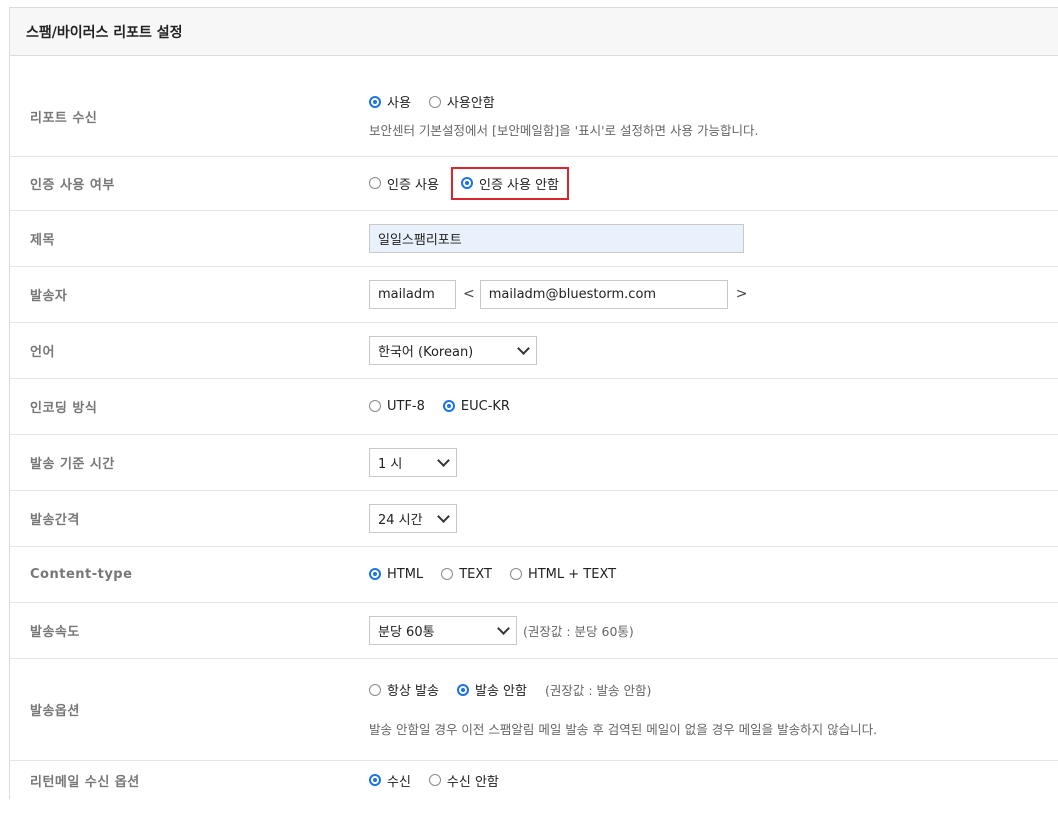 This screenshot has width=1058, height=816. What do you see at coordinates (404, 689) in the screenshot?
I see `send-option-always-radio: 항상 발송` at bounding box center [404, 689].